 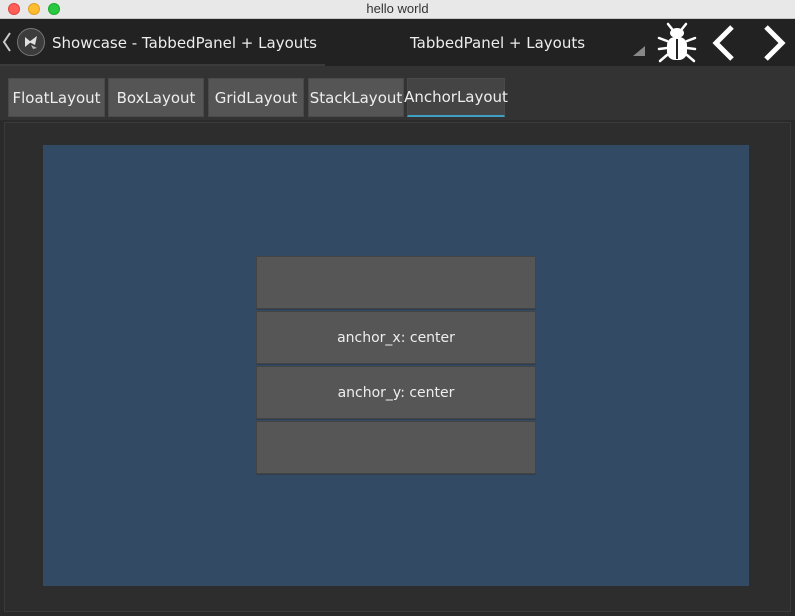 What do you see at coordinates (56, 97) in the screenshot?
I see `tab-floatlayout: FloatLayout` at bounding box center [56, 97].